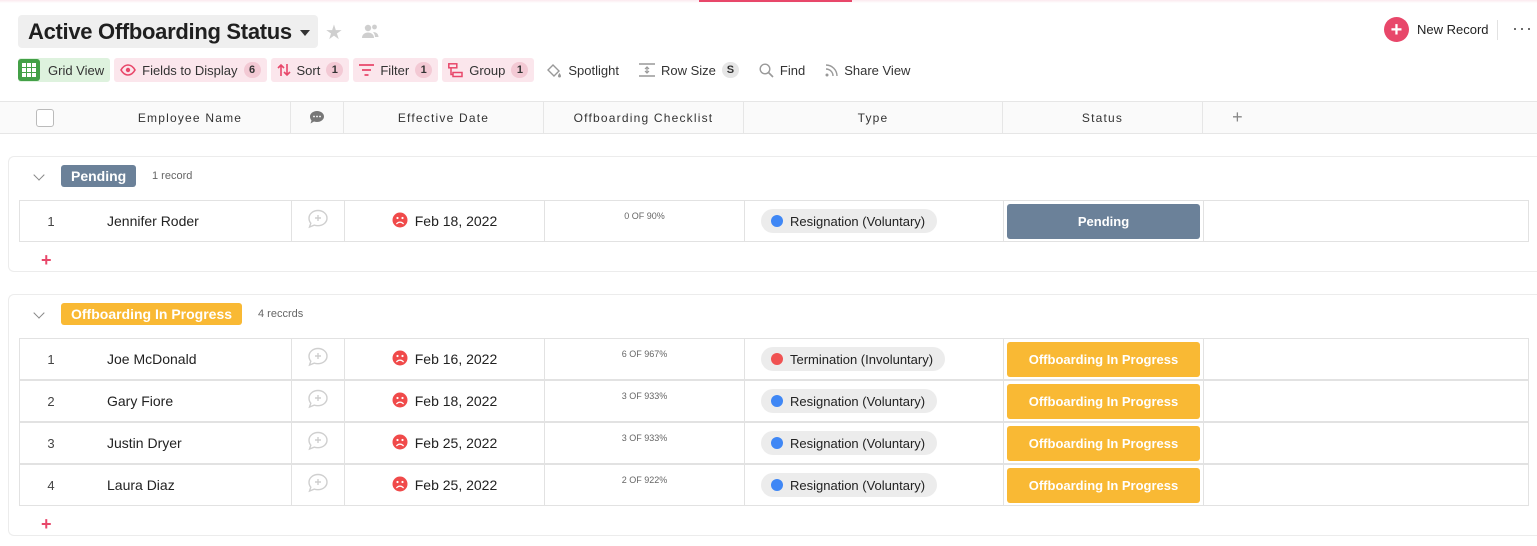  Describe the element at coordinates (867, 70) in the screenshot. I see `share-view-button: Share View` at that location.